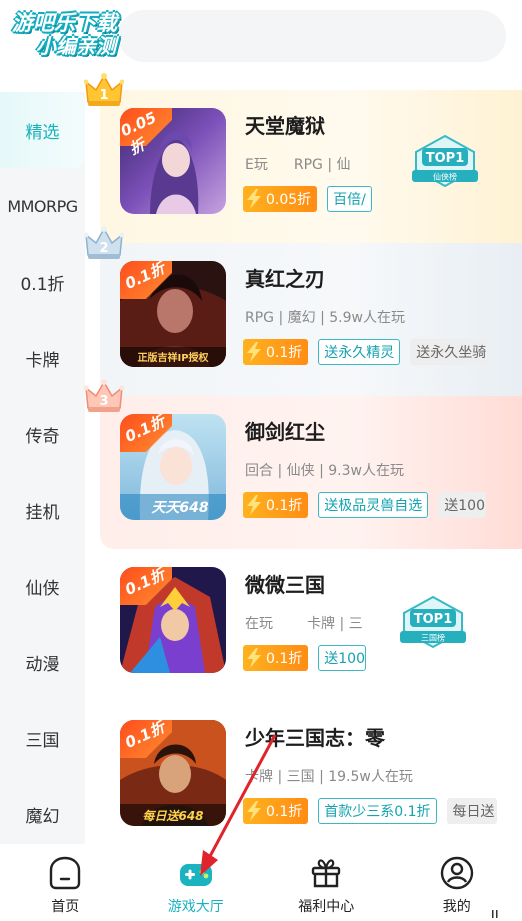 This screenshot has height=921, width=522. What do you see at coordinates (42, 434) in the screenshot?
I see `sidebar-item-legend: 传奇` at bounding box center [42, 434].